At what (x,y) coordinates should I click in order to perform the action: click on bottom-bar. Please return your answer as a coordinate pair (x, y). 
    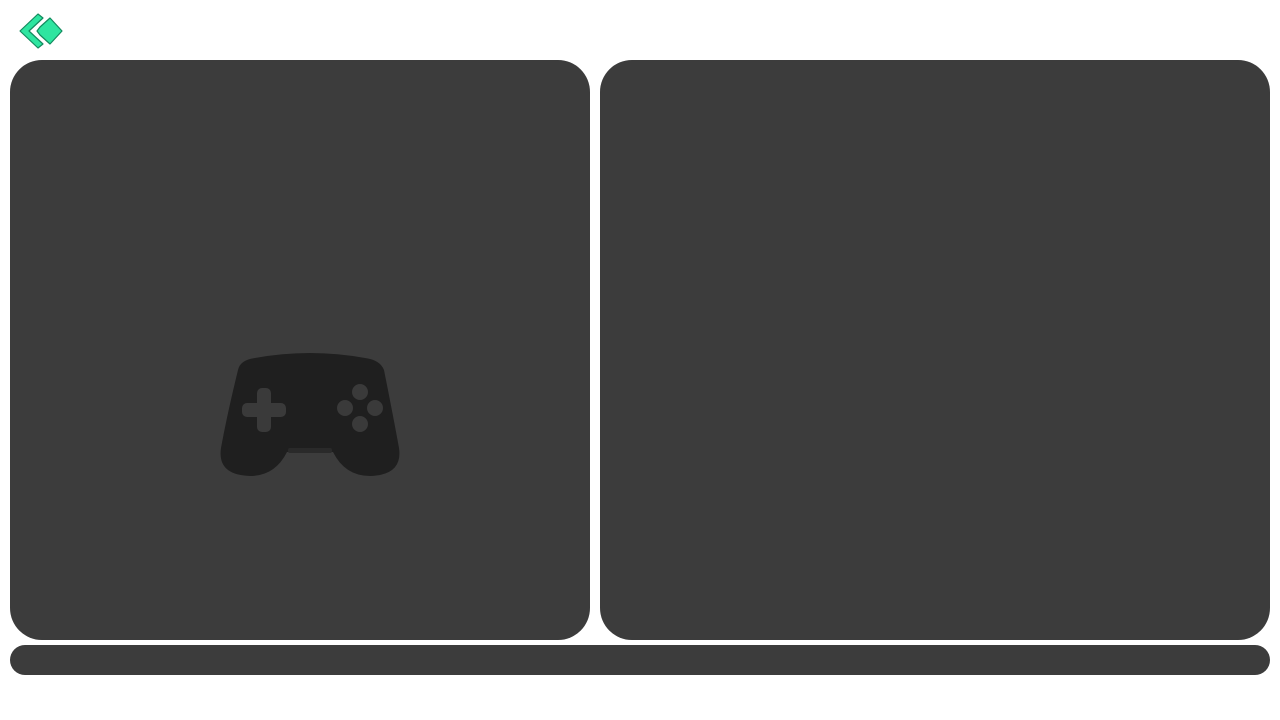
    Looking at the image, I should click on (640, 660).